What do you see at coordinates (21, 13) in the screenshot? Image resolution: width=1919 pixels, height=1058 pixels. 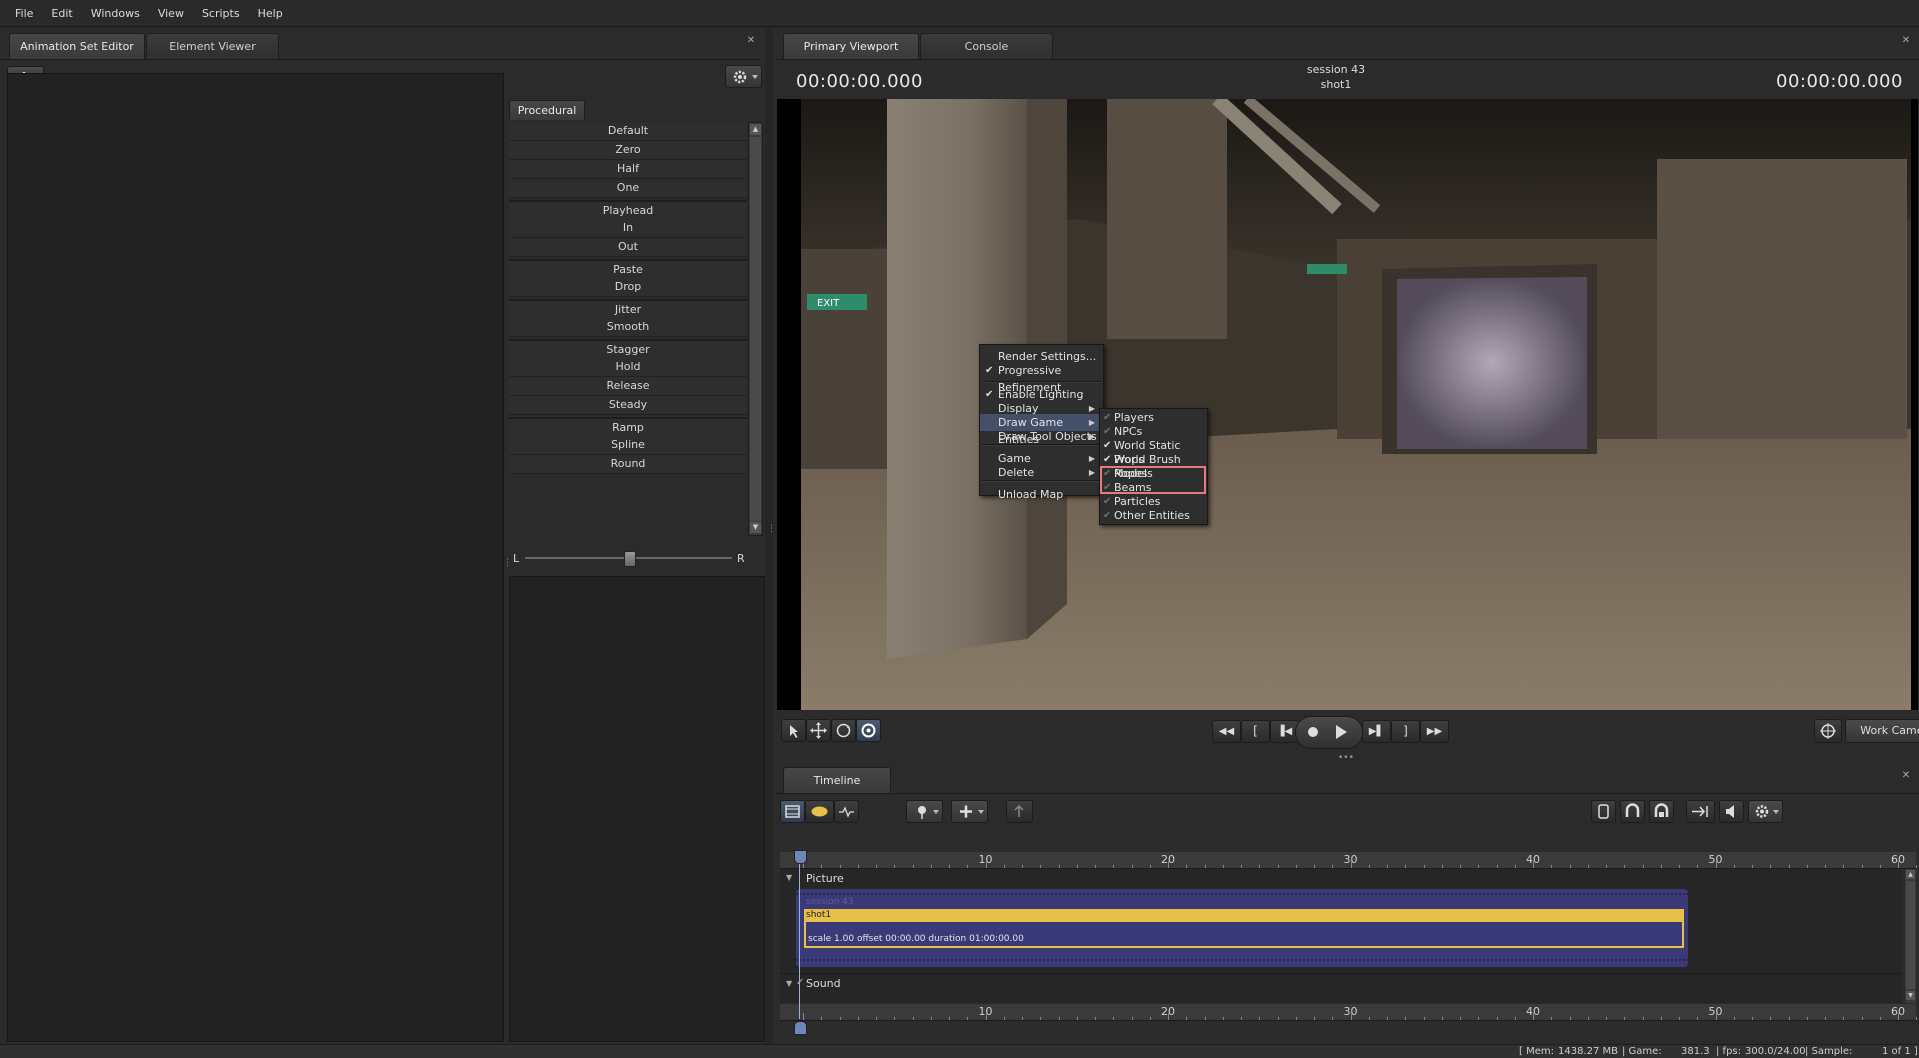 I see `menu-file: File` at bounding box center [21, 13].